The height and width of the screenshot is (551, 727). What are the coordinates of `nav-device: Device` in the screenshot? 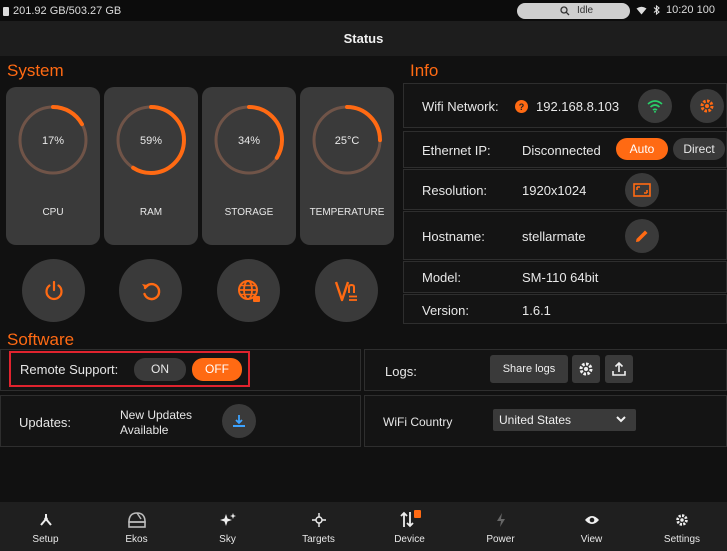 It's located at (409, 526).